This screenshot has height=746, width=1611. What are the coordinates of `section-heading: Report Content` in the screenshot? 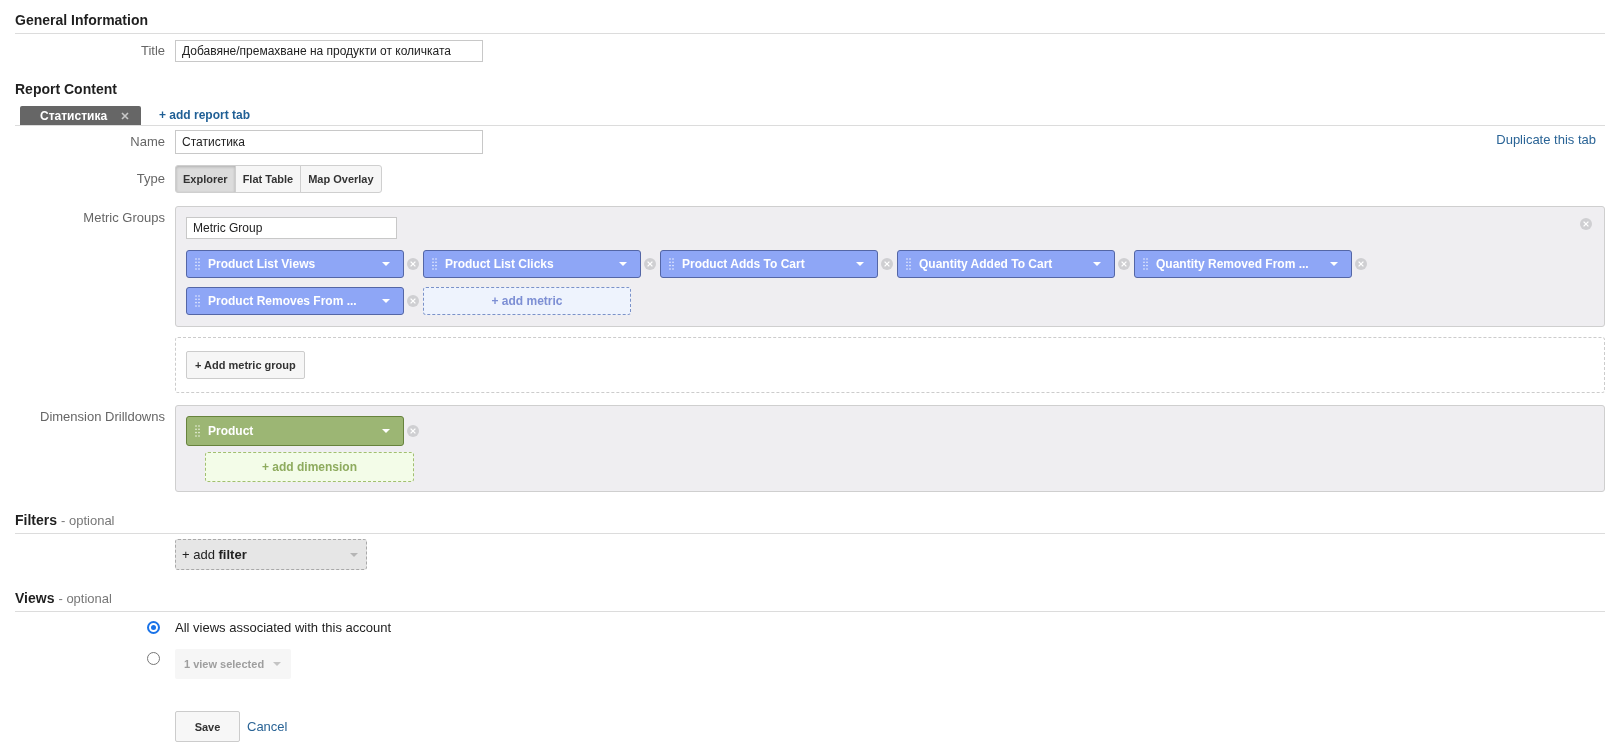 It's located at (66, 89).